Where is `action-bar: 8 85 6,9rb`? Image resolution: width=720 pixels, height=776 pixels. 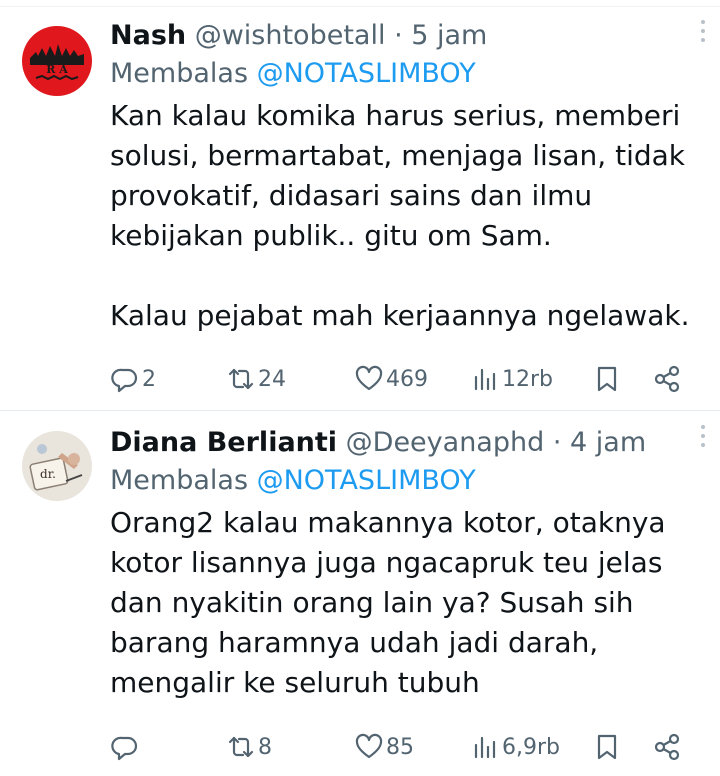 action-bar: 8 85 6,9rb is located at coordinates (398, 747).